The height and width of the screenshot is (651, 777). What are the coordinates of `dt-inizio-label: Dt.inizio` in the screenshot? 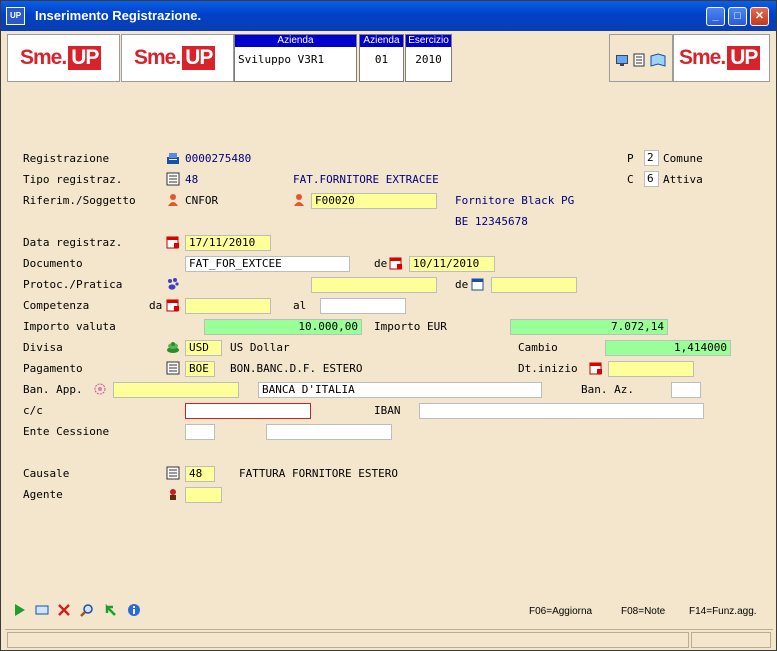 It's located at (548, 368).